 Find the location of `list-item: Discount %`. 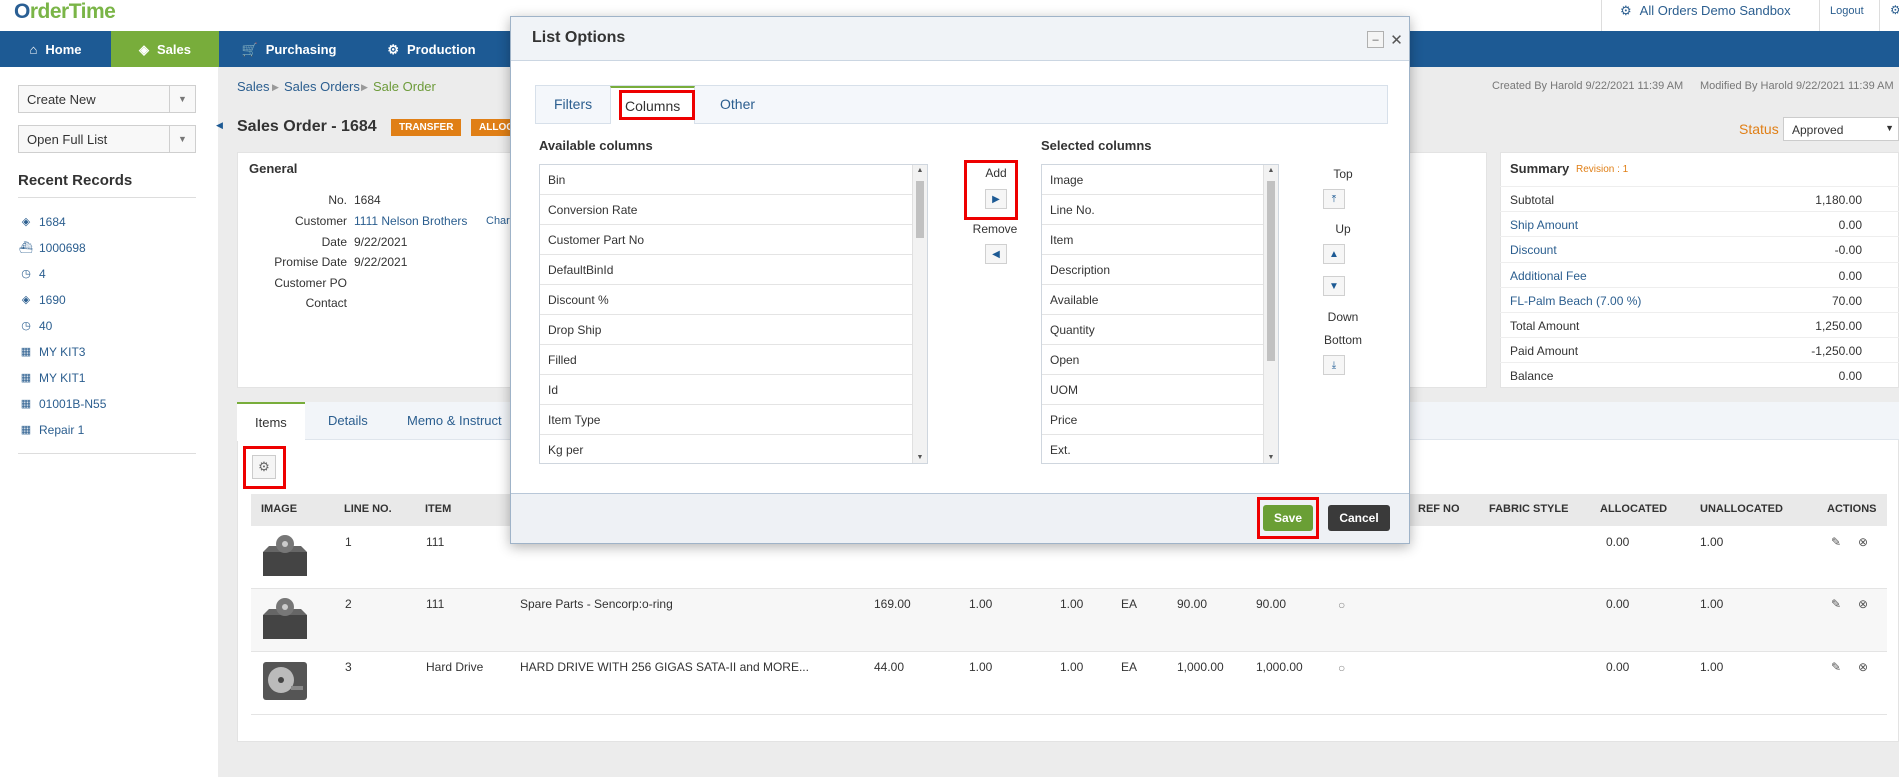

list-item: Discount % is located at coordinates (733, 300).